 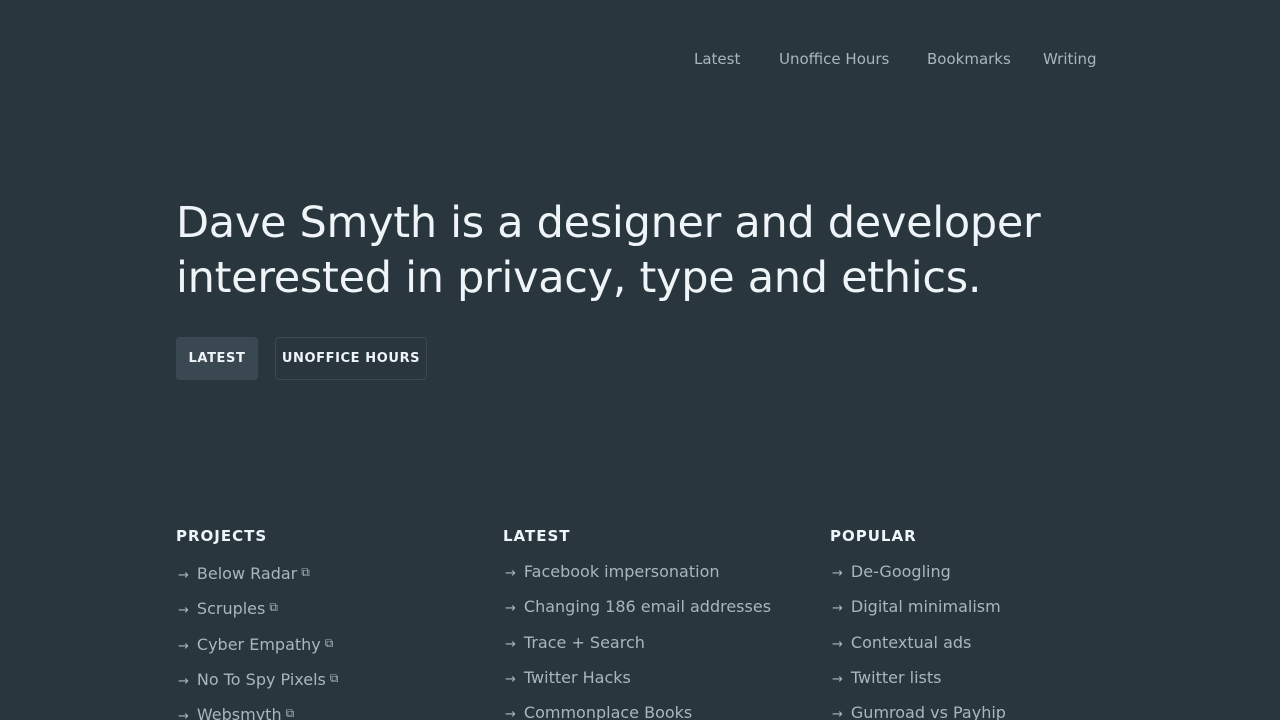 What do you see at coordinates (537, 536) in the screenshot?
I see `latest-heading: LATEST` at bounding box center [537, 536].